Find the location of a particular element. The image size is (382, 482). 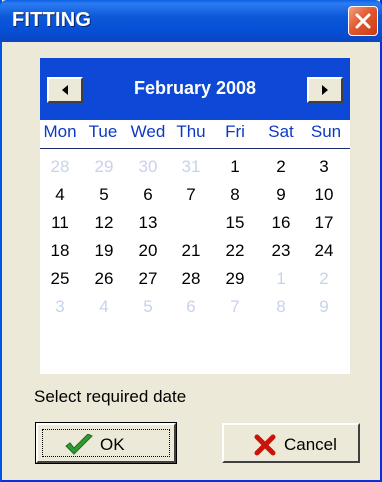

ok-button: OK is located at coordinates (106, 443).